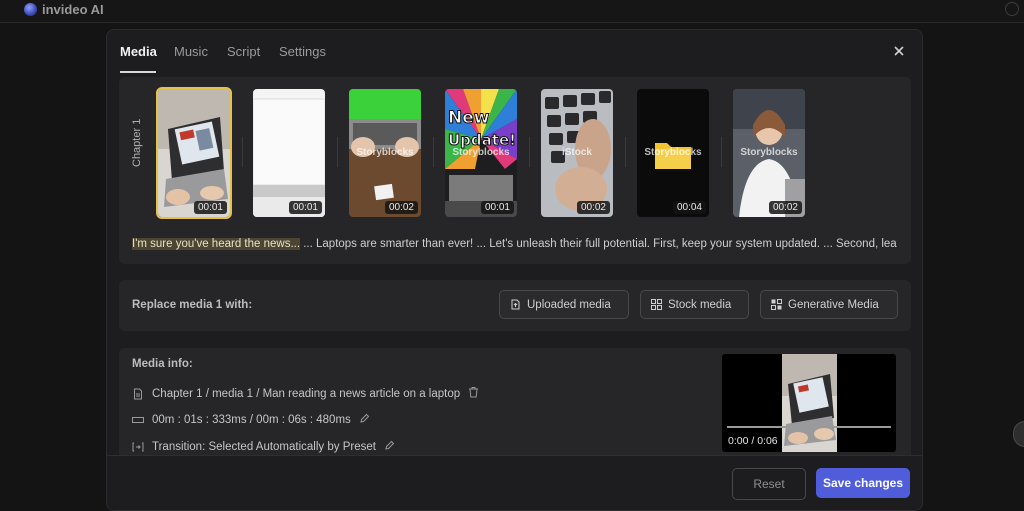  I want to click on generative-media-button: Generative Media, so click(829, 304).